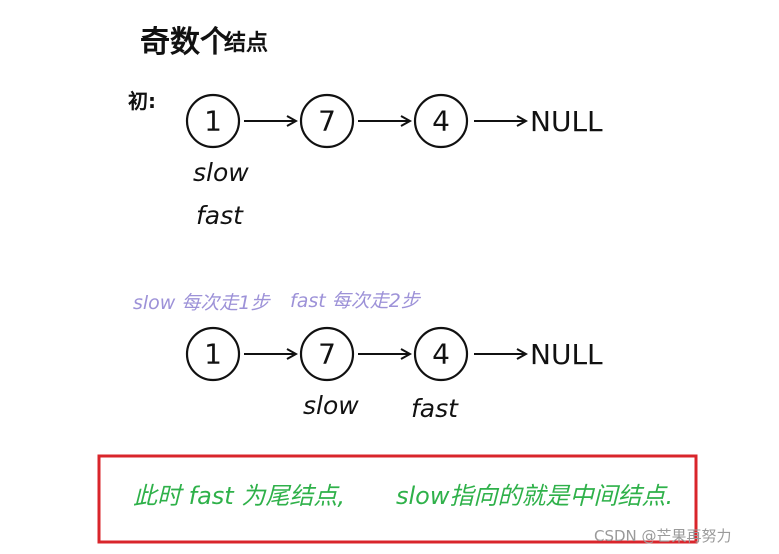 Image resolution: width=779 pixels, height=554 pixels. I want to click on list-initial: 1 7 4 NULL slow fast, so click(394, 161).